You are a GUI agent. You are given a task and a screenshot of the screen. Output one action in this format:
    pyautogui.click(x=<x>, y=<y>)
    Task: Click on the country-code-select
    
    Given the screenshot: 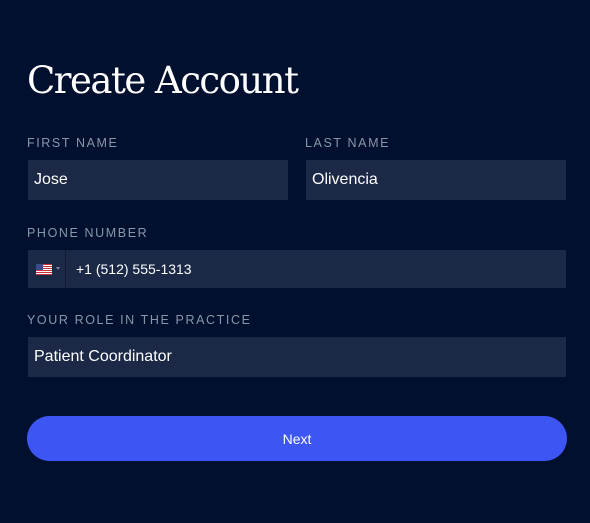 What is the action you would take?
    pyautogui.click(x=47, y=269)
    